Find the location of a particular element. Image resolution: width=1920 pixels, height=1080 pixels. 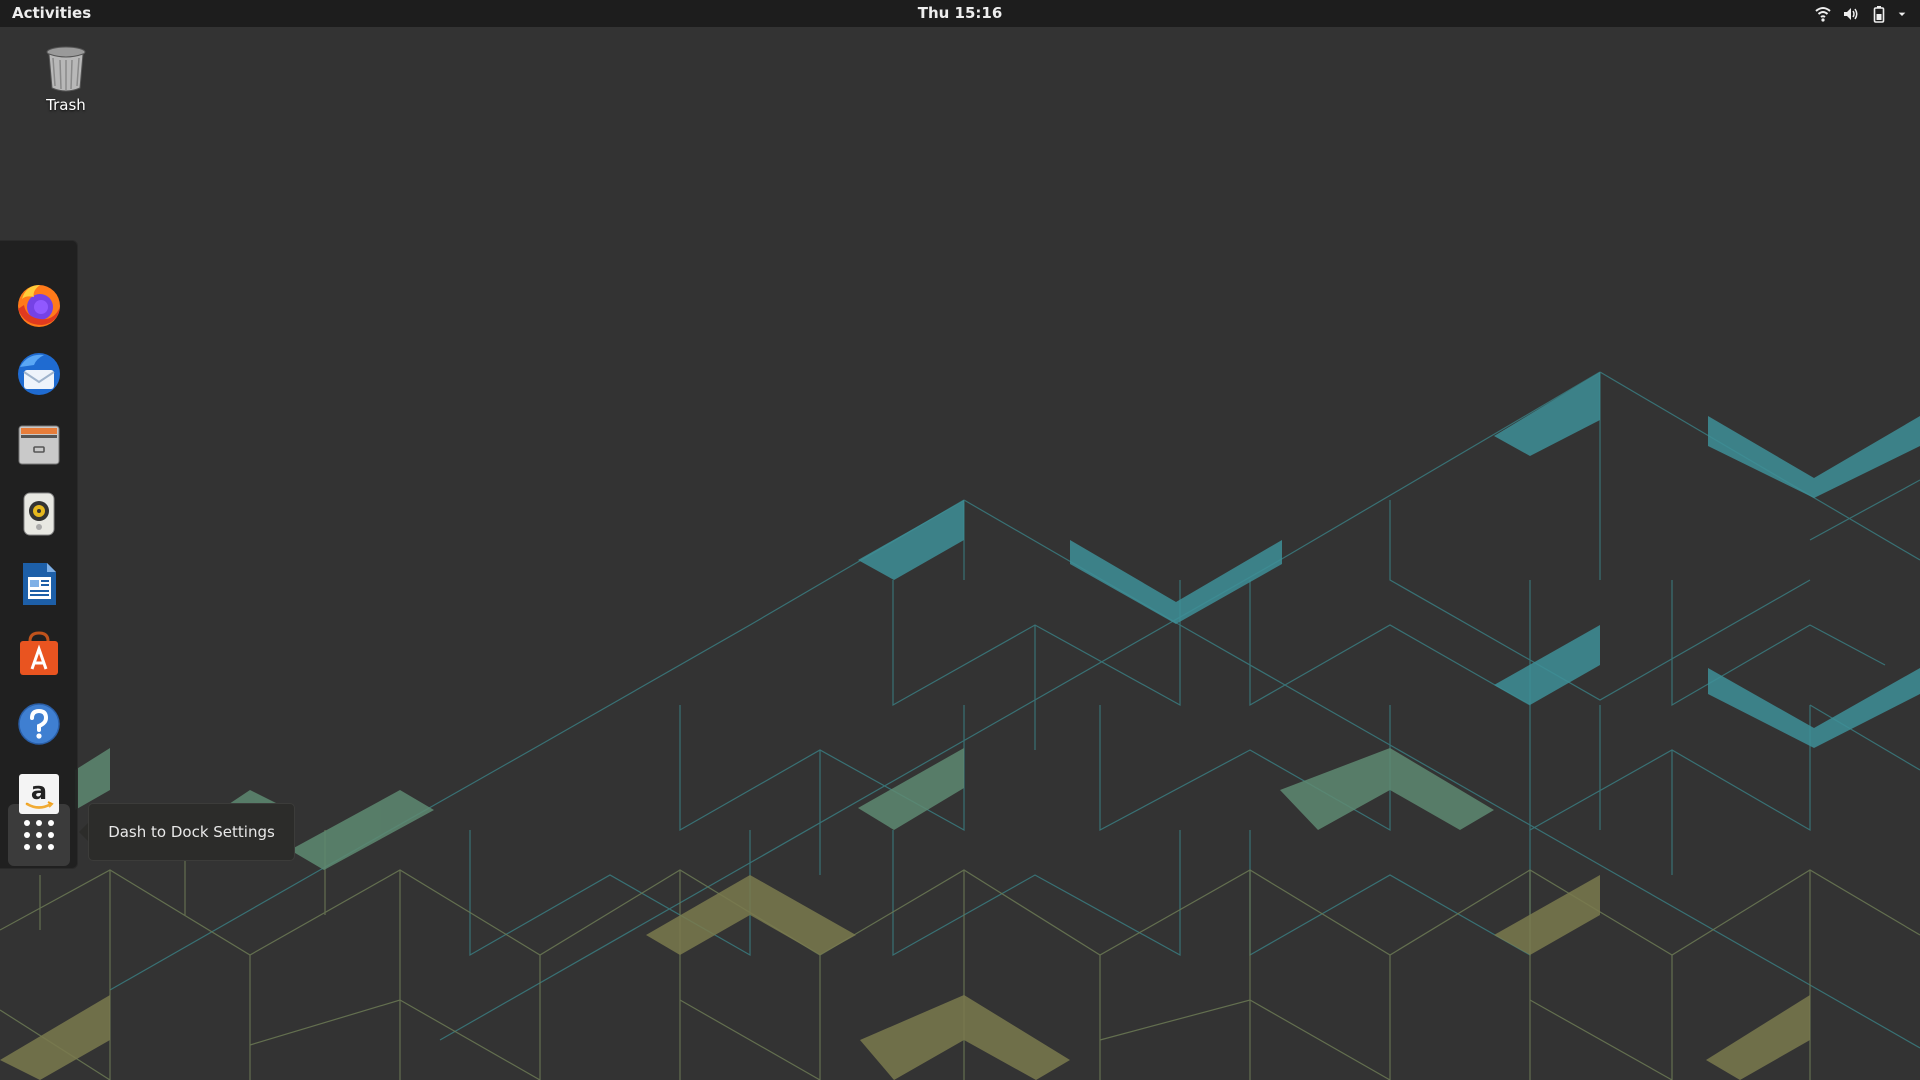

dock-item-files is located at coordinates (39, 444).